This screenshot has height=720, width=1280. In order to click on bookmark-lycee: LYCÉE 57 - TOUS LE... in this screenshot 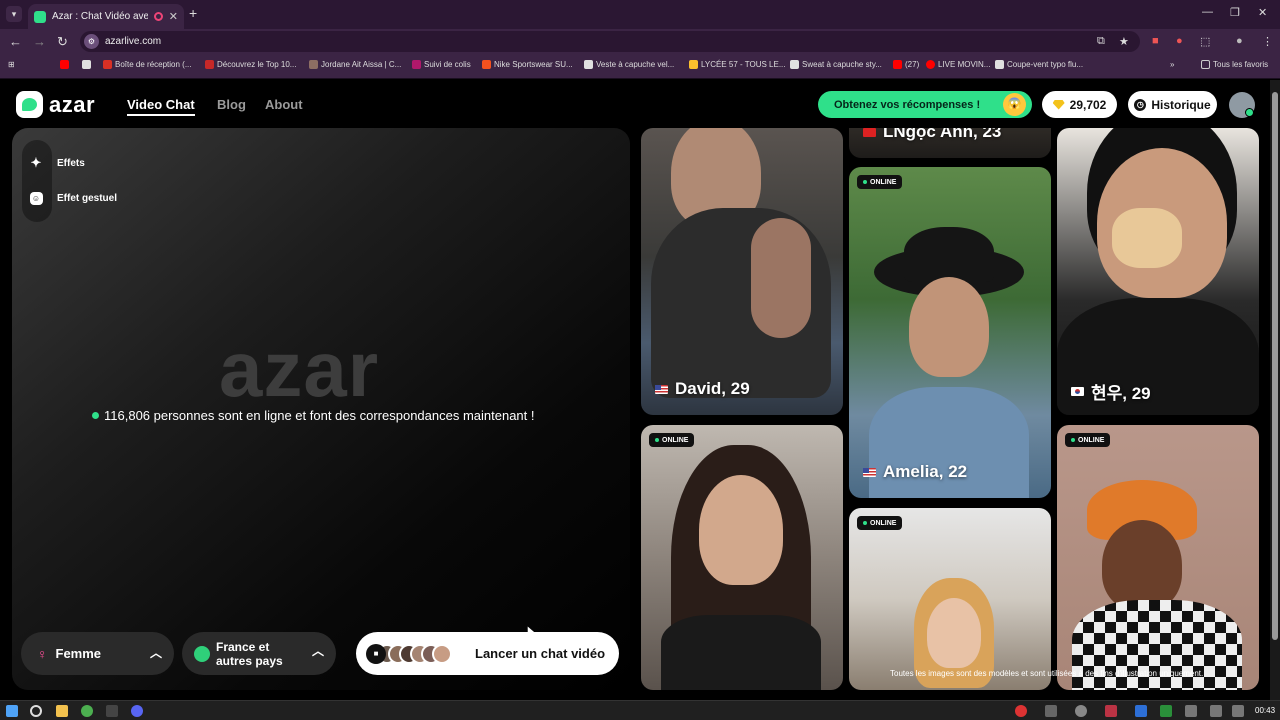, I will do `click(737, 64)`.